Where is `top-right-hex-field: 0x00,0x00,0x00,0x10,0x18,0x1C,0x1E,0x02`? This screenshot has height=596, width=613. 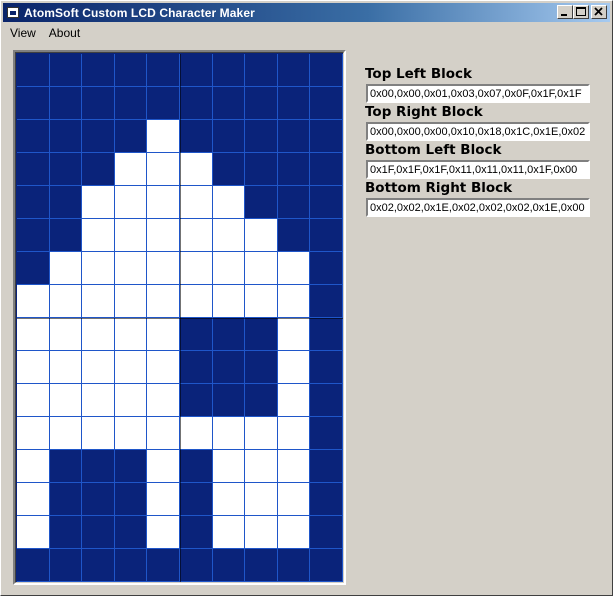 top-right-hex-field: 0x00,0x00,0x00,0x10,0x18,0x1C,0x1E,0x02 is located at coordinates (478, 131).